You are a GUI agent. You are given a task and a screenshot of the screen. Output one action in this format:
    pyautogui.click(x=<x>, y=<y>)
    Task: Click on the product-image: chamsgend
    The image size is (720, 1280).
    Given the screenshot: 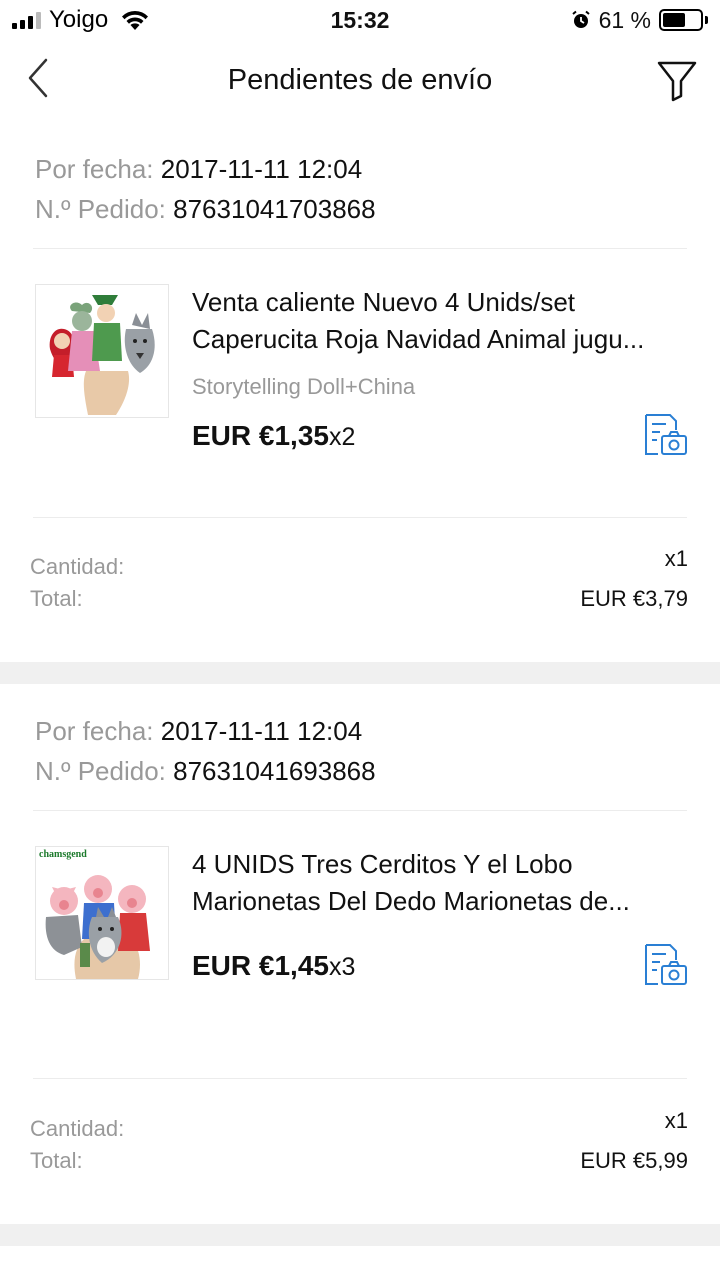 What is the action you would take?
    pyautogui.click(x=102, y=913)
    